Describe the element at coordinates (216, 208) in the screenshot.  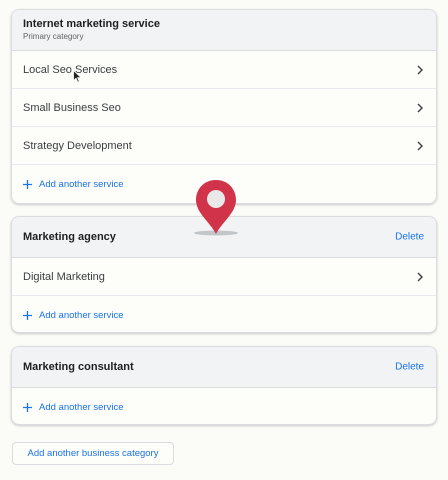
I see `map-pin-icon` at that location.